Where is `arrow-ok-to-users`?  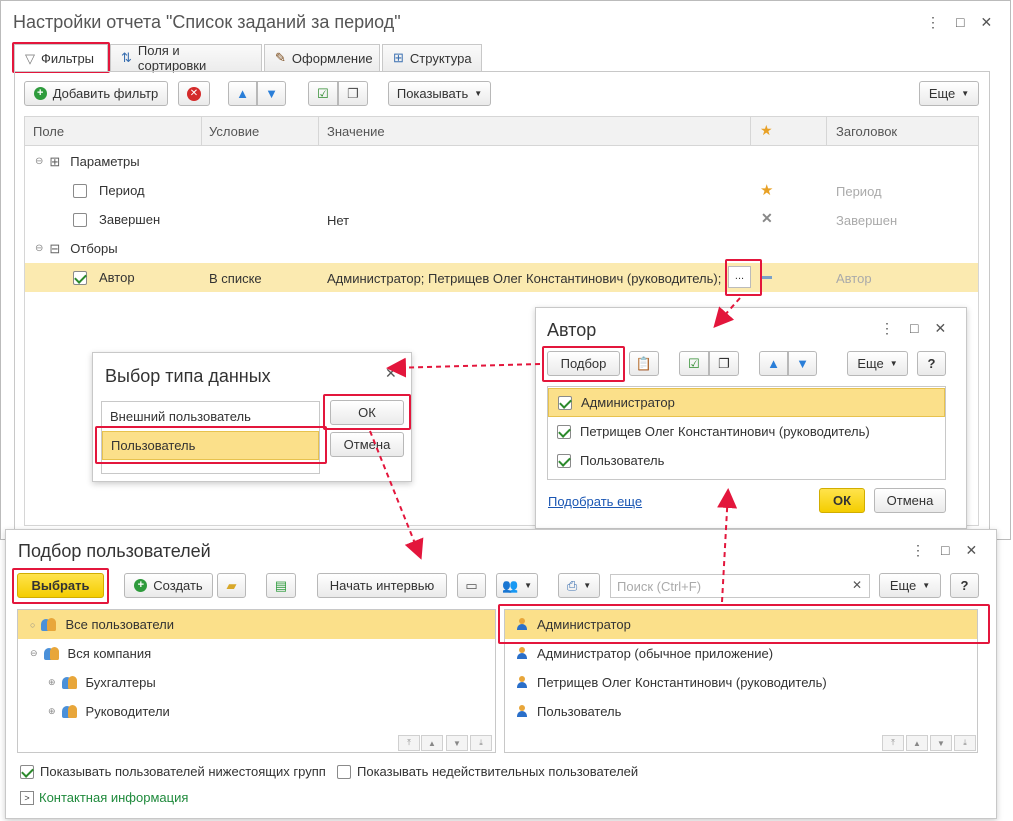
arrow-ok-to-users is located at coordinates (396, 495).